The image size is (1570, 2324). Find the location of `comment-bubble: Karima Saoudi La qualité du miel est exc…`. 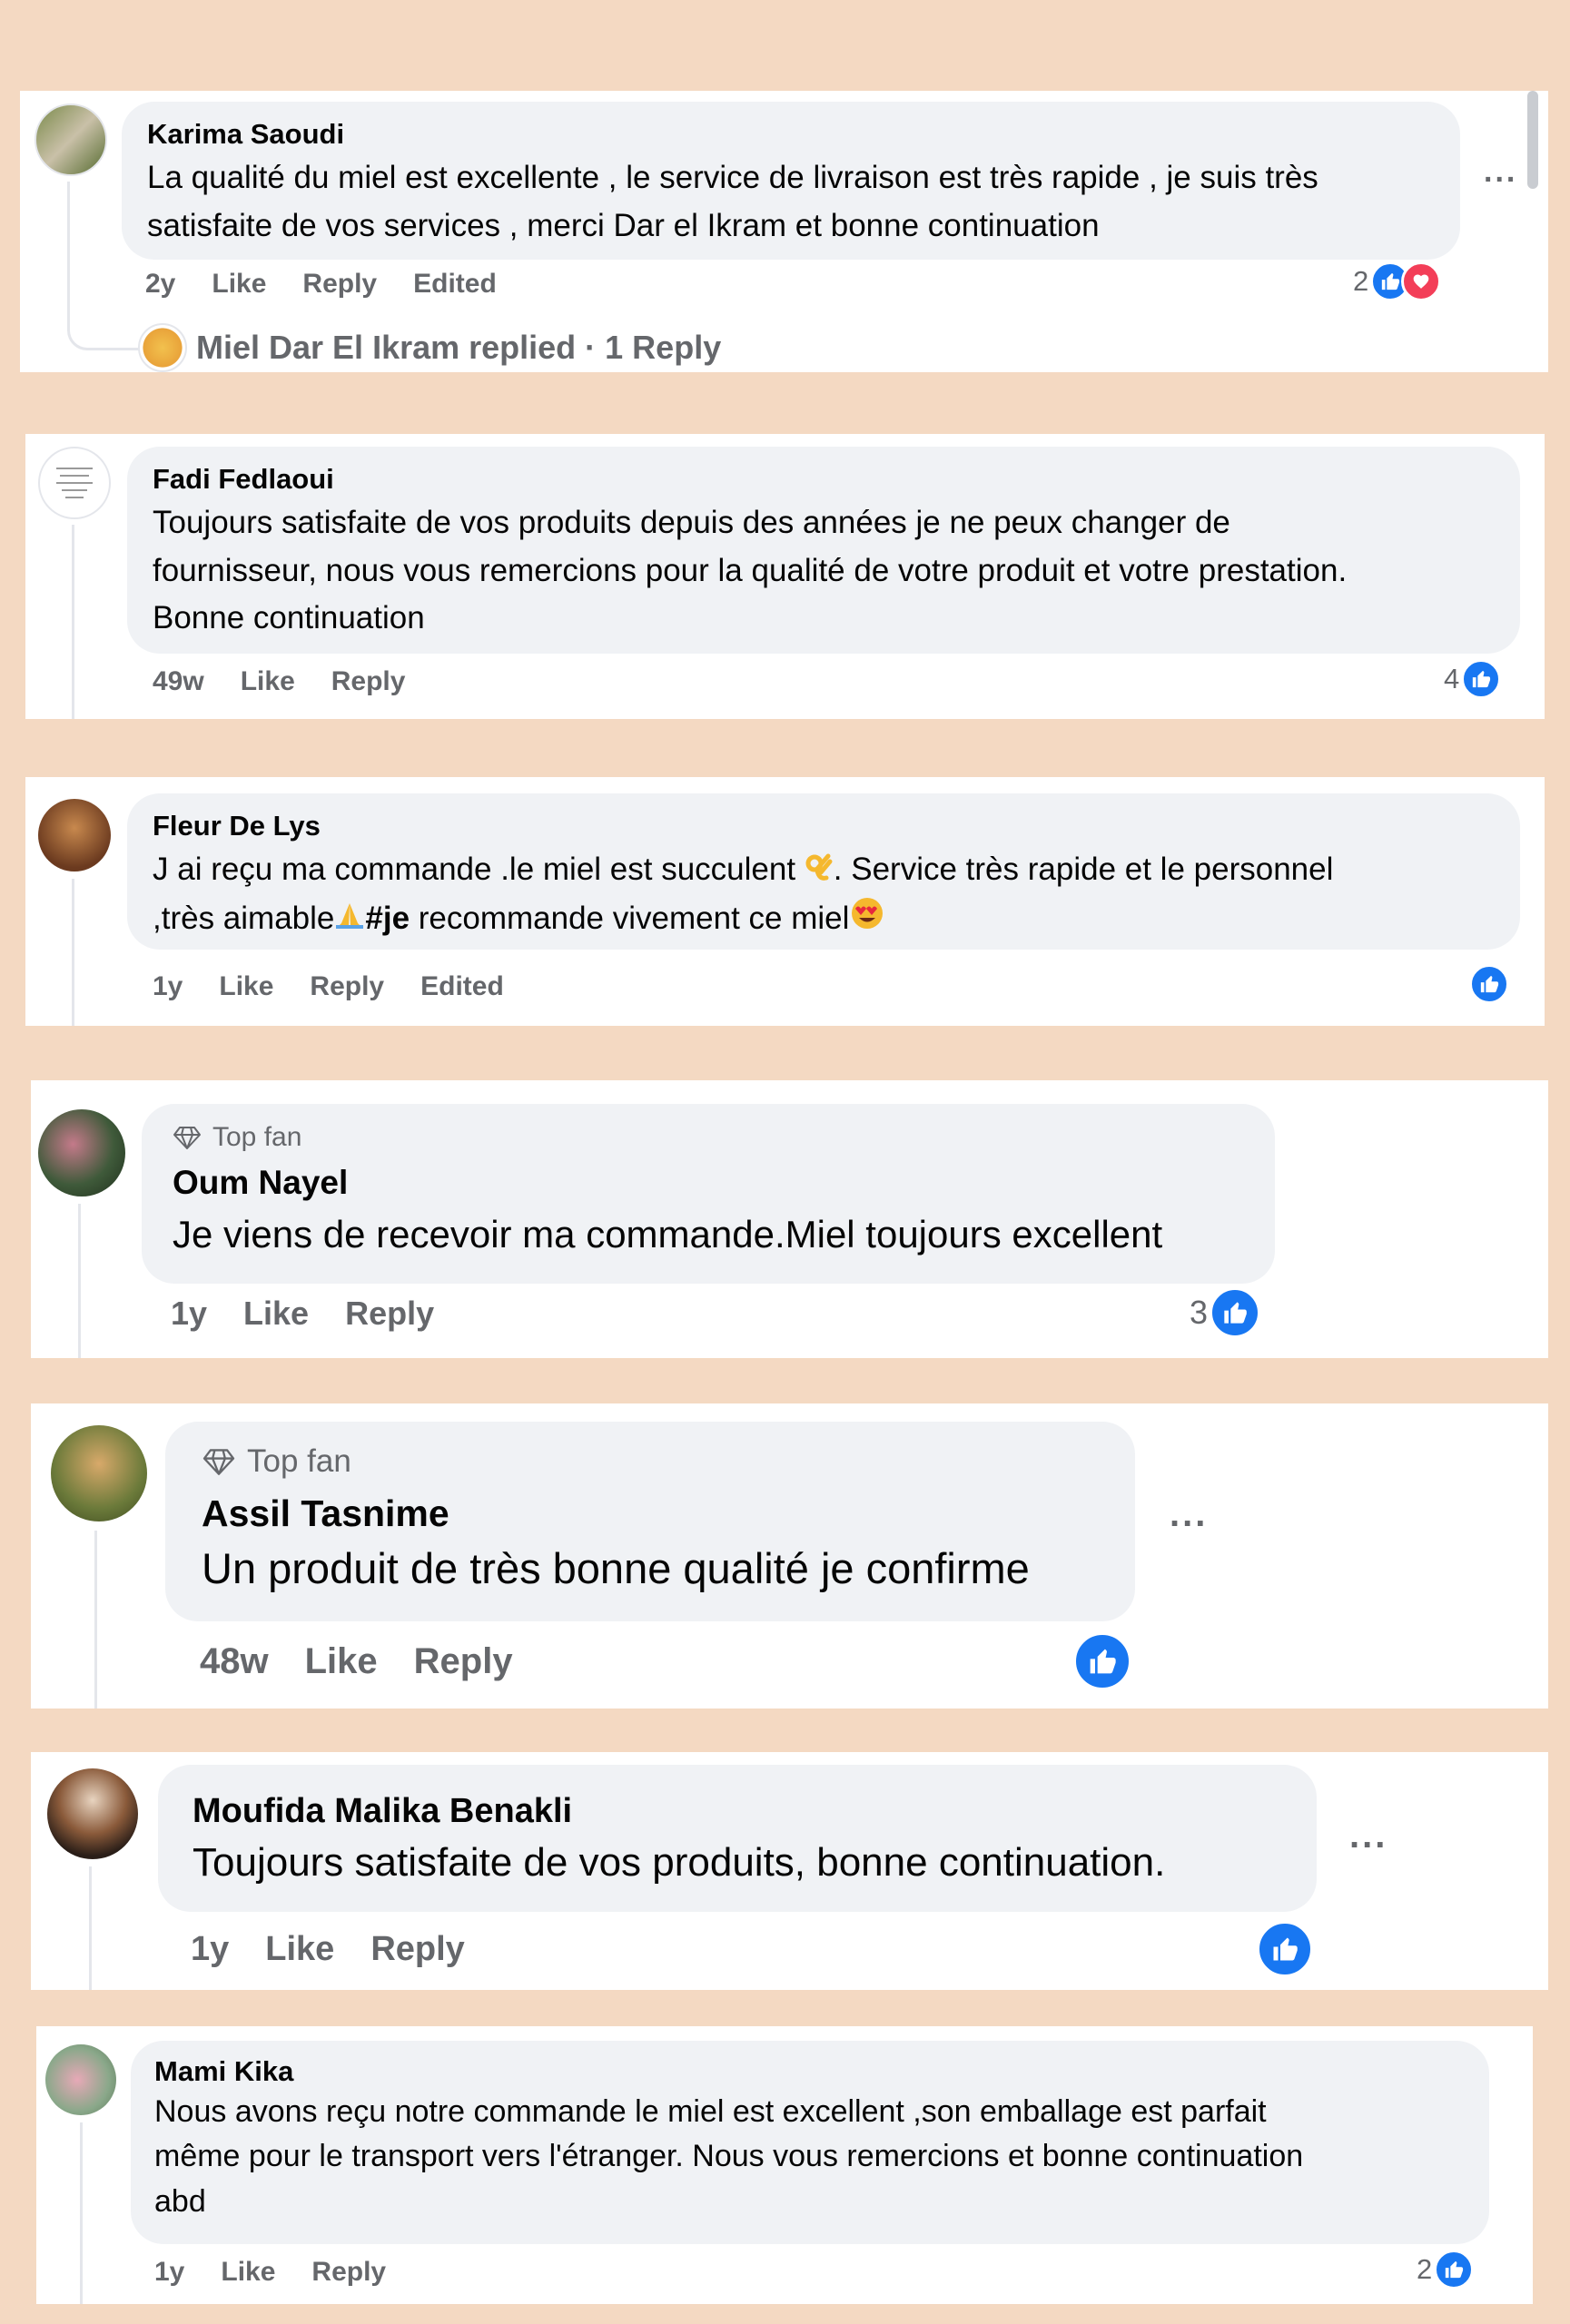

comment-bubble: Karima Saoudi La qualité du miel est exc… is located at coordinates (791, 181).